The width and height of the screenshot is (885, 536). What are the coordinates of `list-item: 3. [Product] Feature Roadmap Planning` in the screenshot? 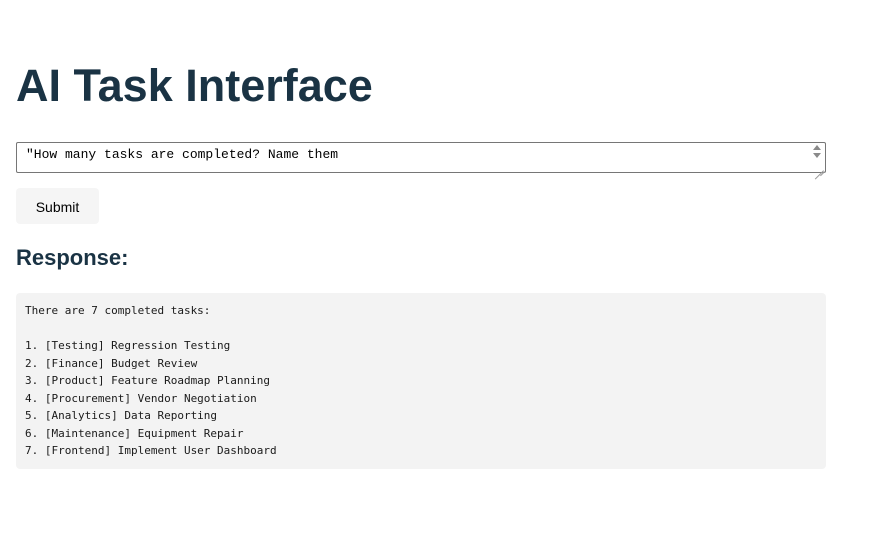 It's located at (148, 380).